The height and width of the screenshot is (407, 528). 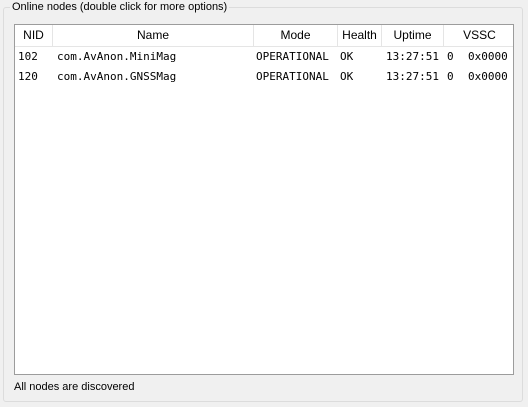 I want to click on cell-nid: 102, so click(x=28, y=56).